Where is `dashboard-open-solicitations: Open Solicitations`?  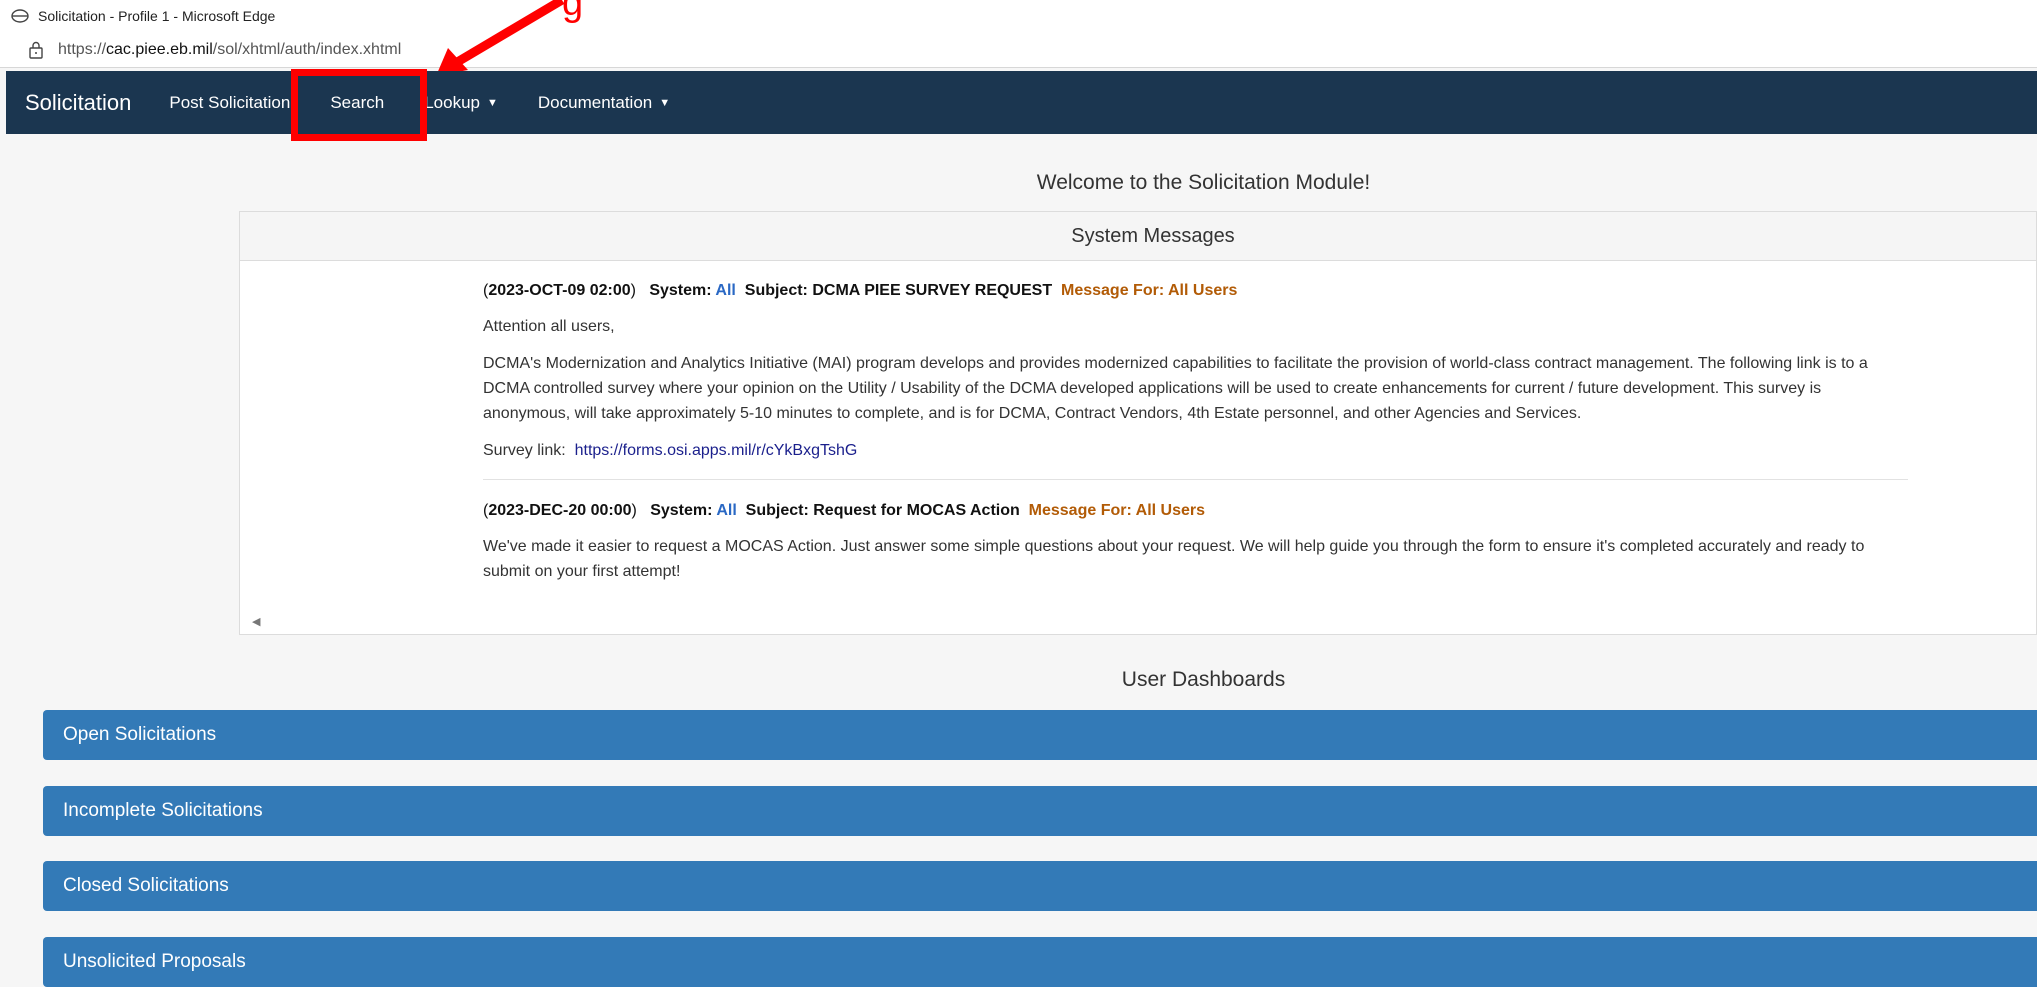 dashboard-open-solicitations: Open Solicitations is located at coordinates (1040, 735).